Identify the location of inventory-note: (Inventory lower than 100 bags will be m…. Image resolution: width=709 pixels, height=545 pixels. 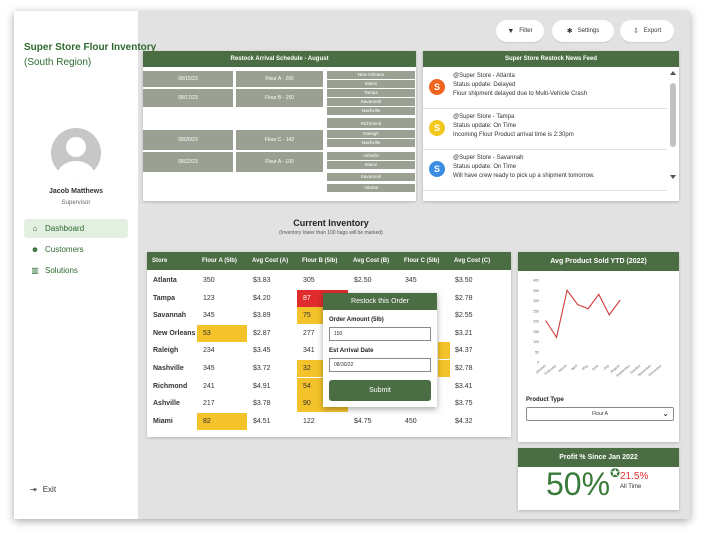
(331, 233).